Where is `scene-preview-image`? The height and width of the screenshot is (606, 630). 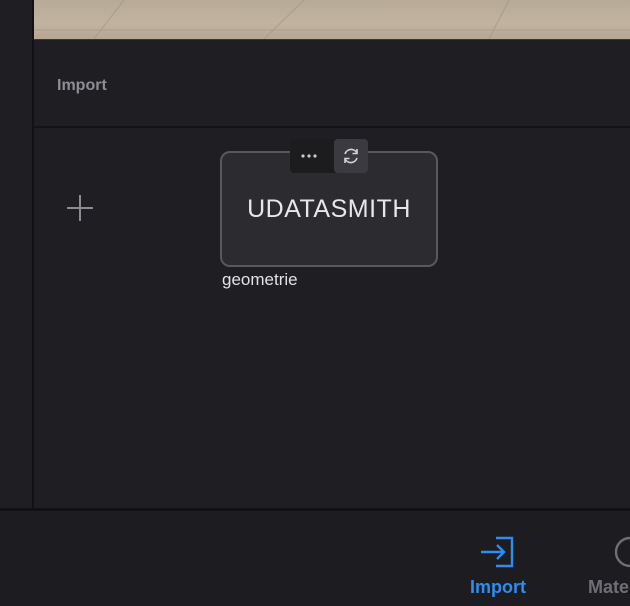 scene-preview-image is located at coordinates (332, 20).